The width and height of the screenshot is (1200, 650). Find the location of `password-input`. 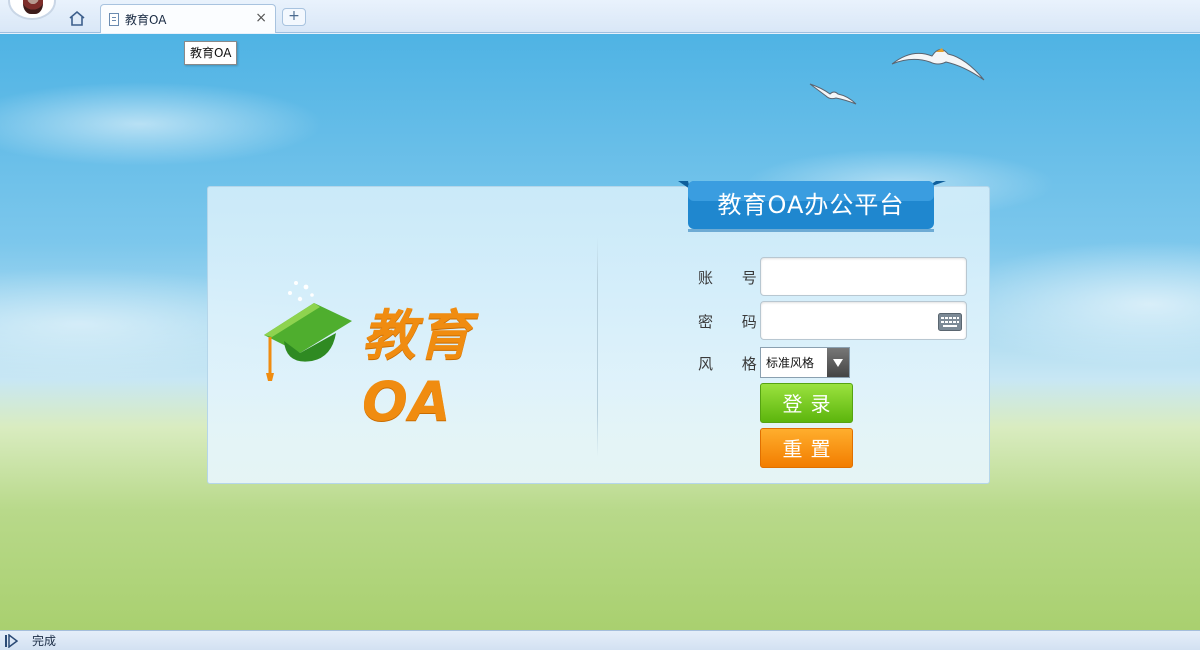

password-input is located at coordinates (863, 320).